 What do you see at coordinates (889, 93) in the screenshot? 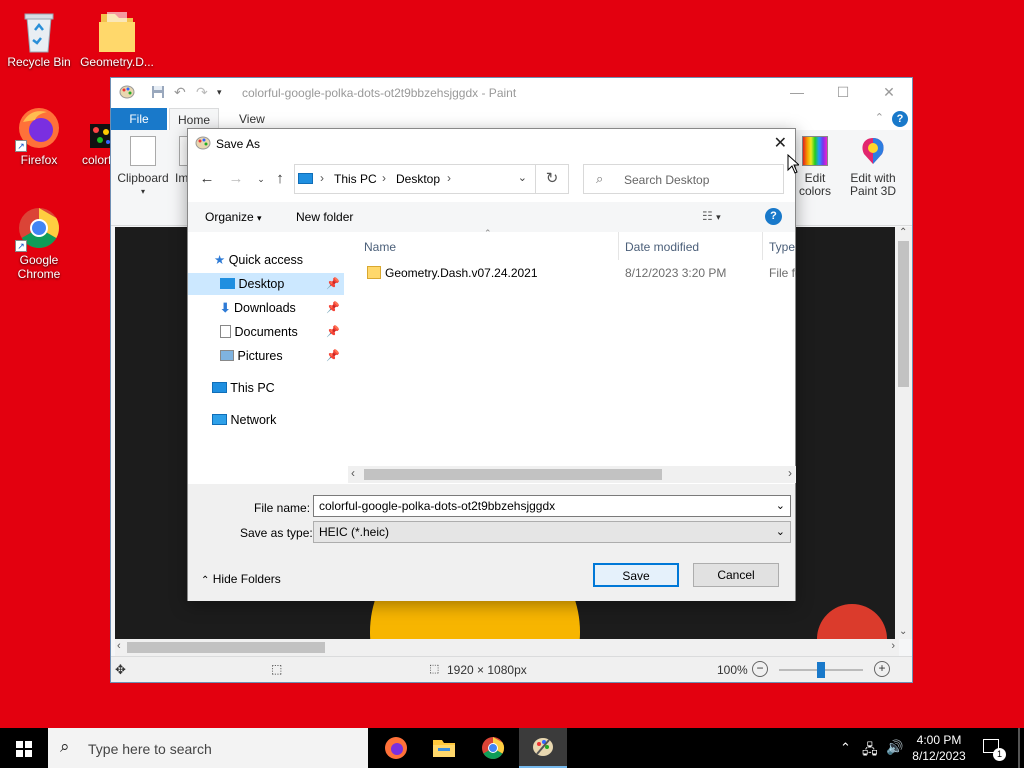
I see `close-button: ✕` at bounding box center [889, 93].